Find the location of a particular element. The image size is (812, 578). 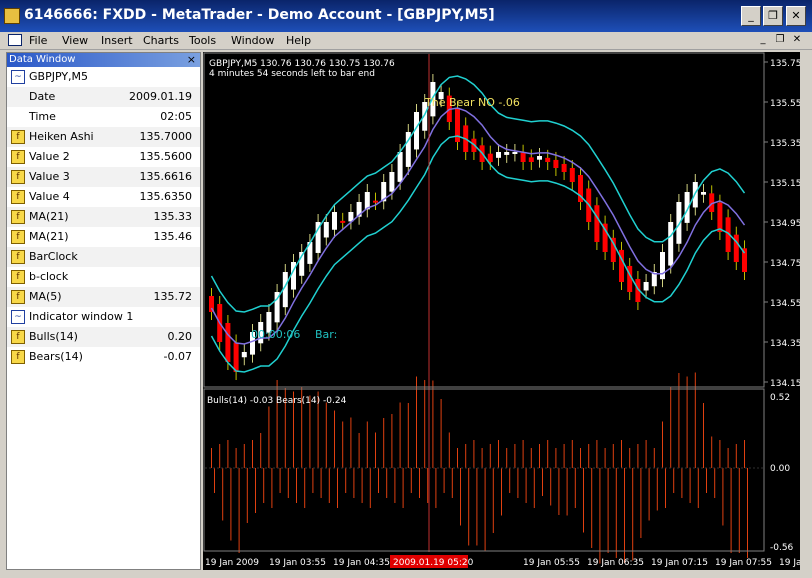

mdi-minimize-button: _ is located at coordinates (763, 40).